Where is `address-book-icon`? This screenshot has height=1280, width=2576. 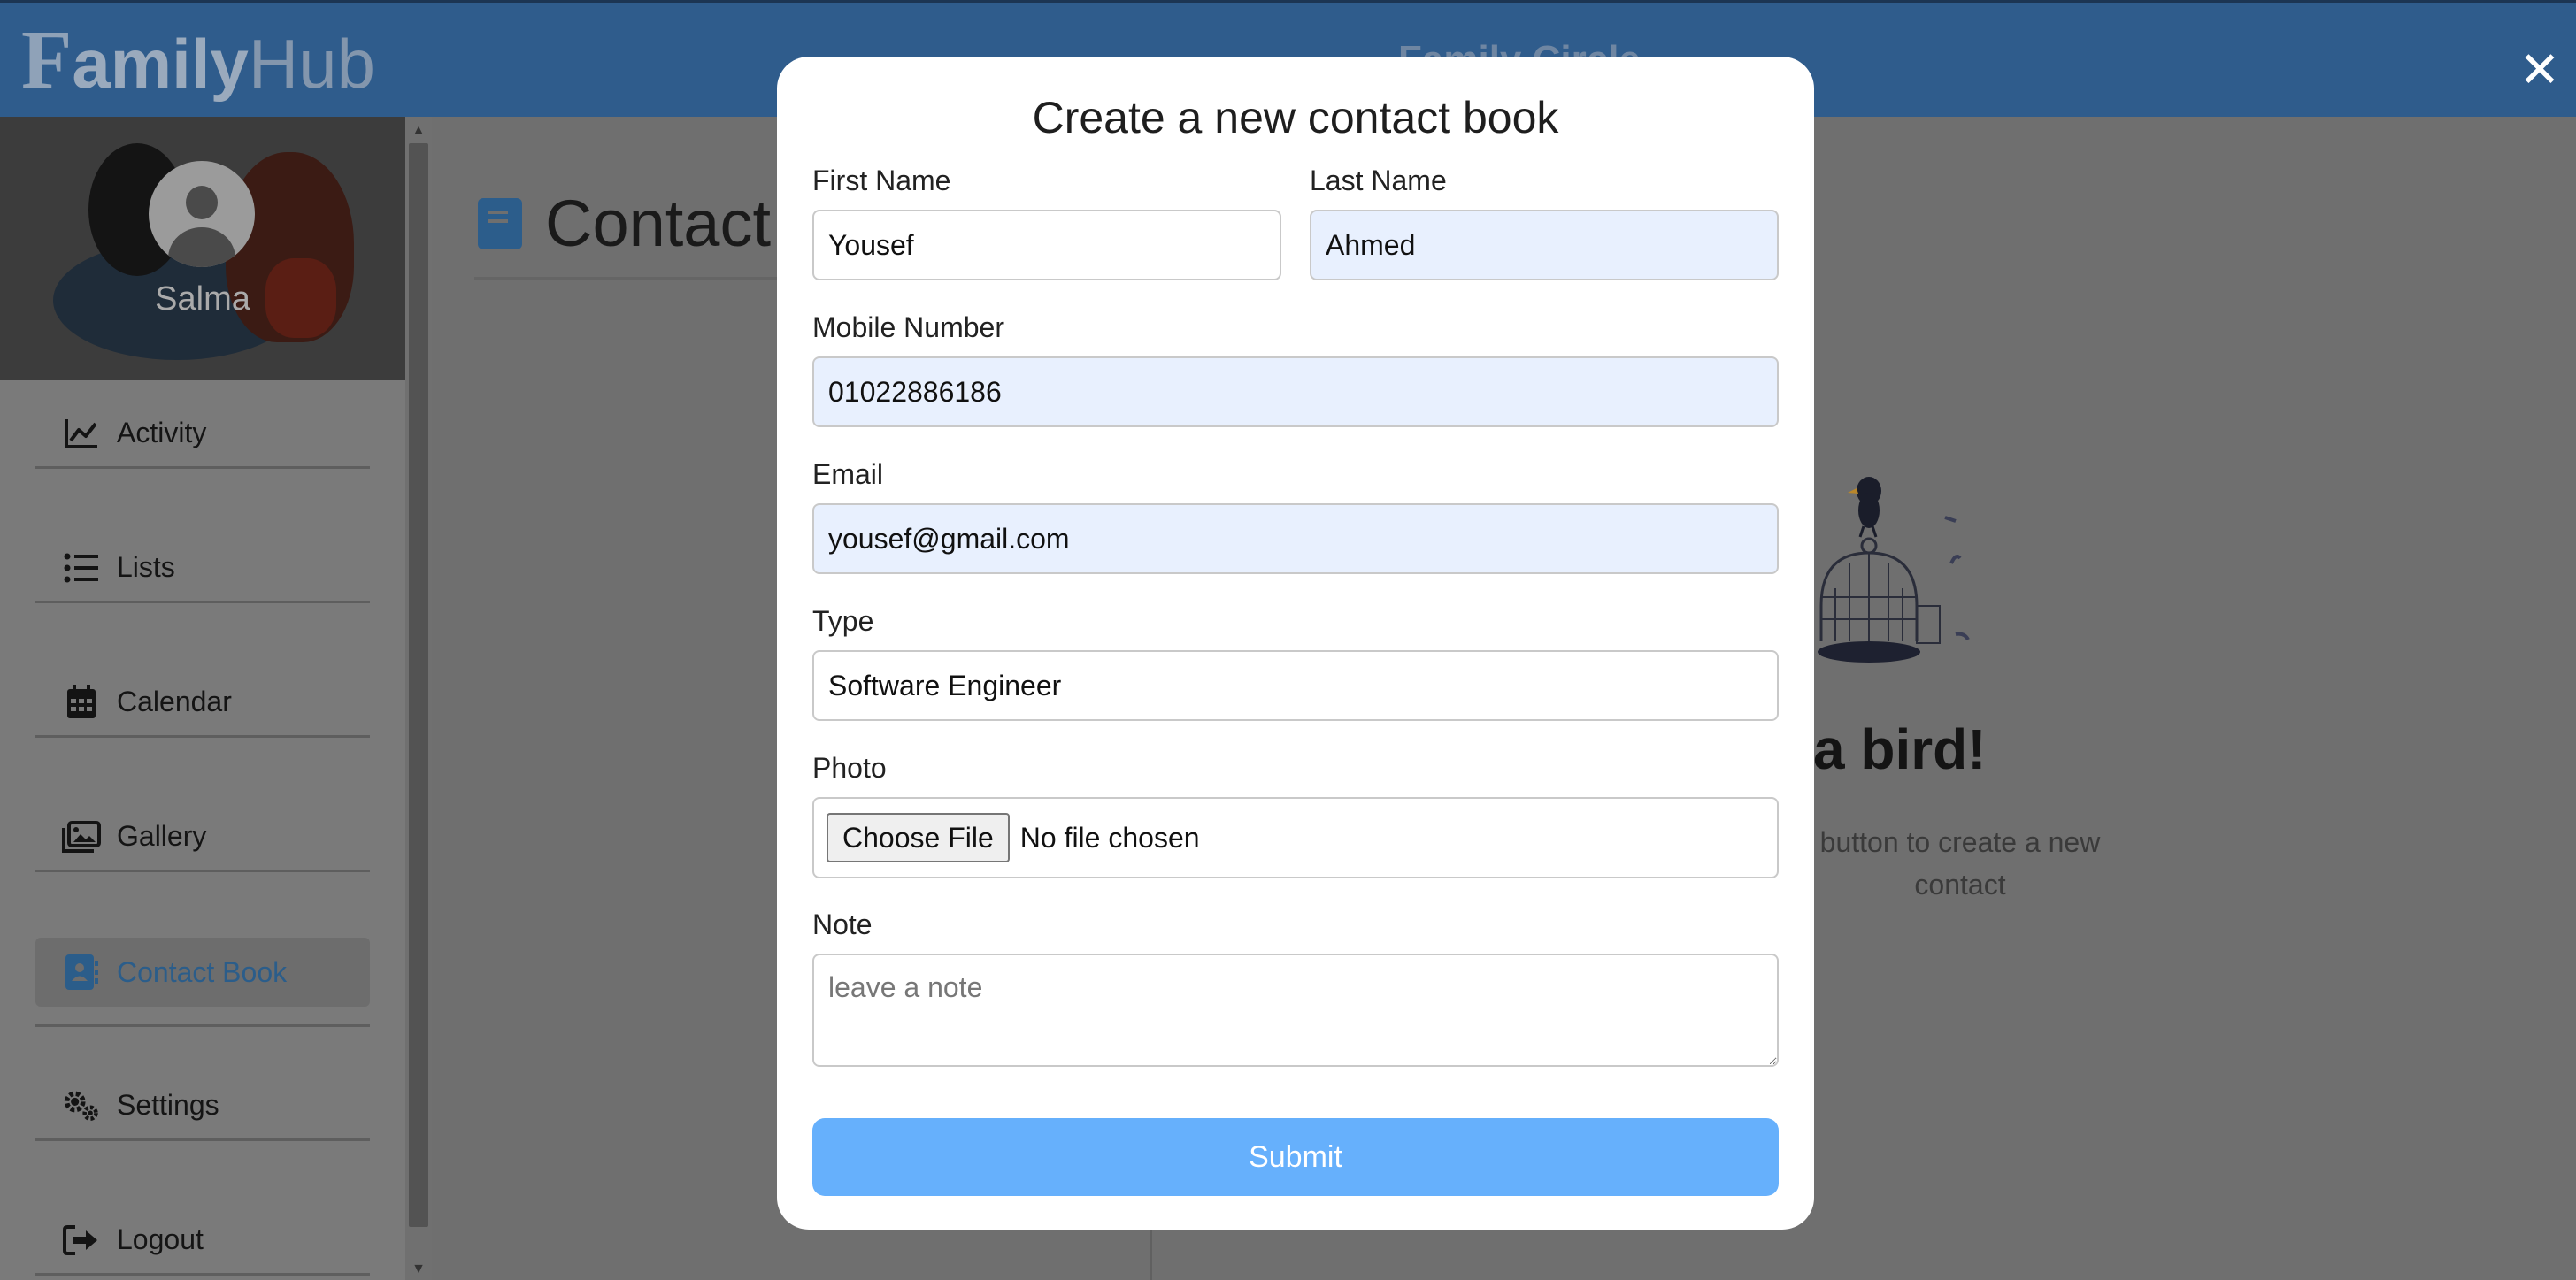 address-book-icon is located at coordinates (81, 973).